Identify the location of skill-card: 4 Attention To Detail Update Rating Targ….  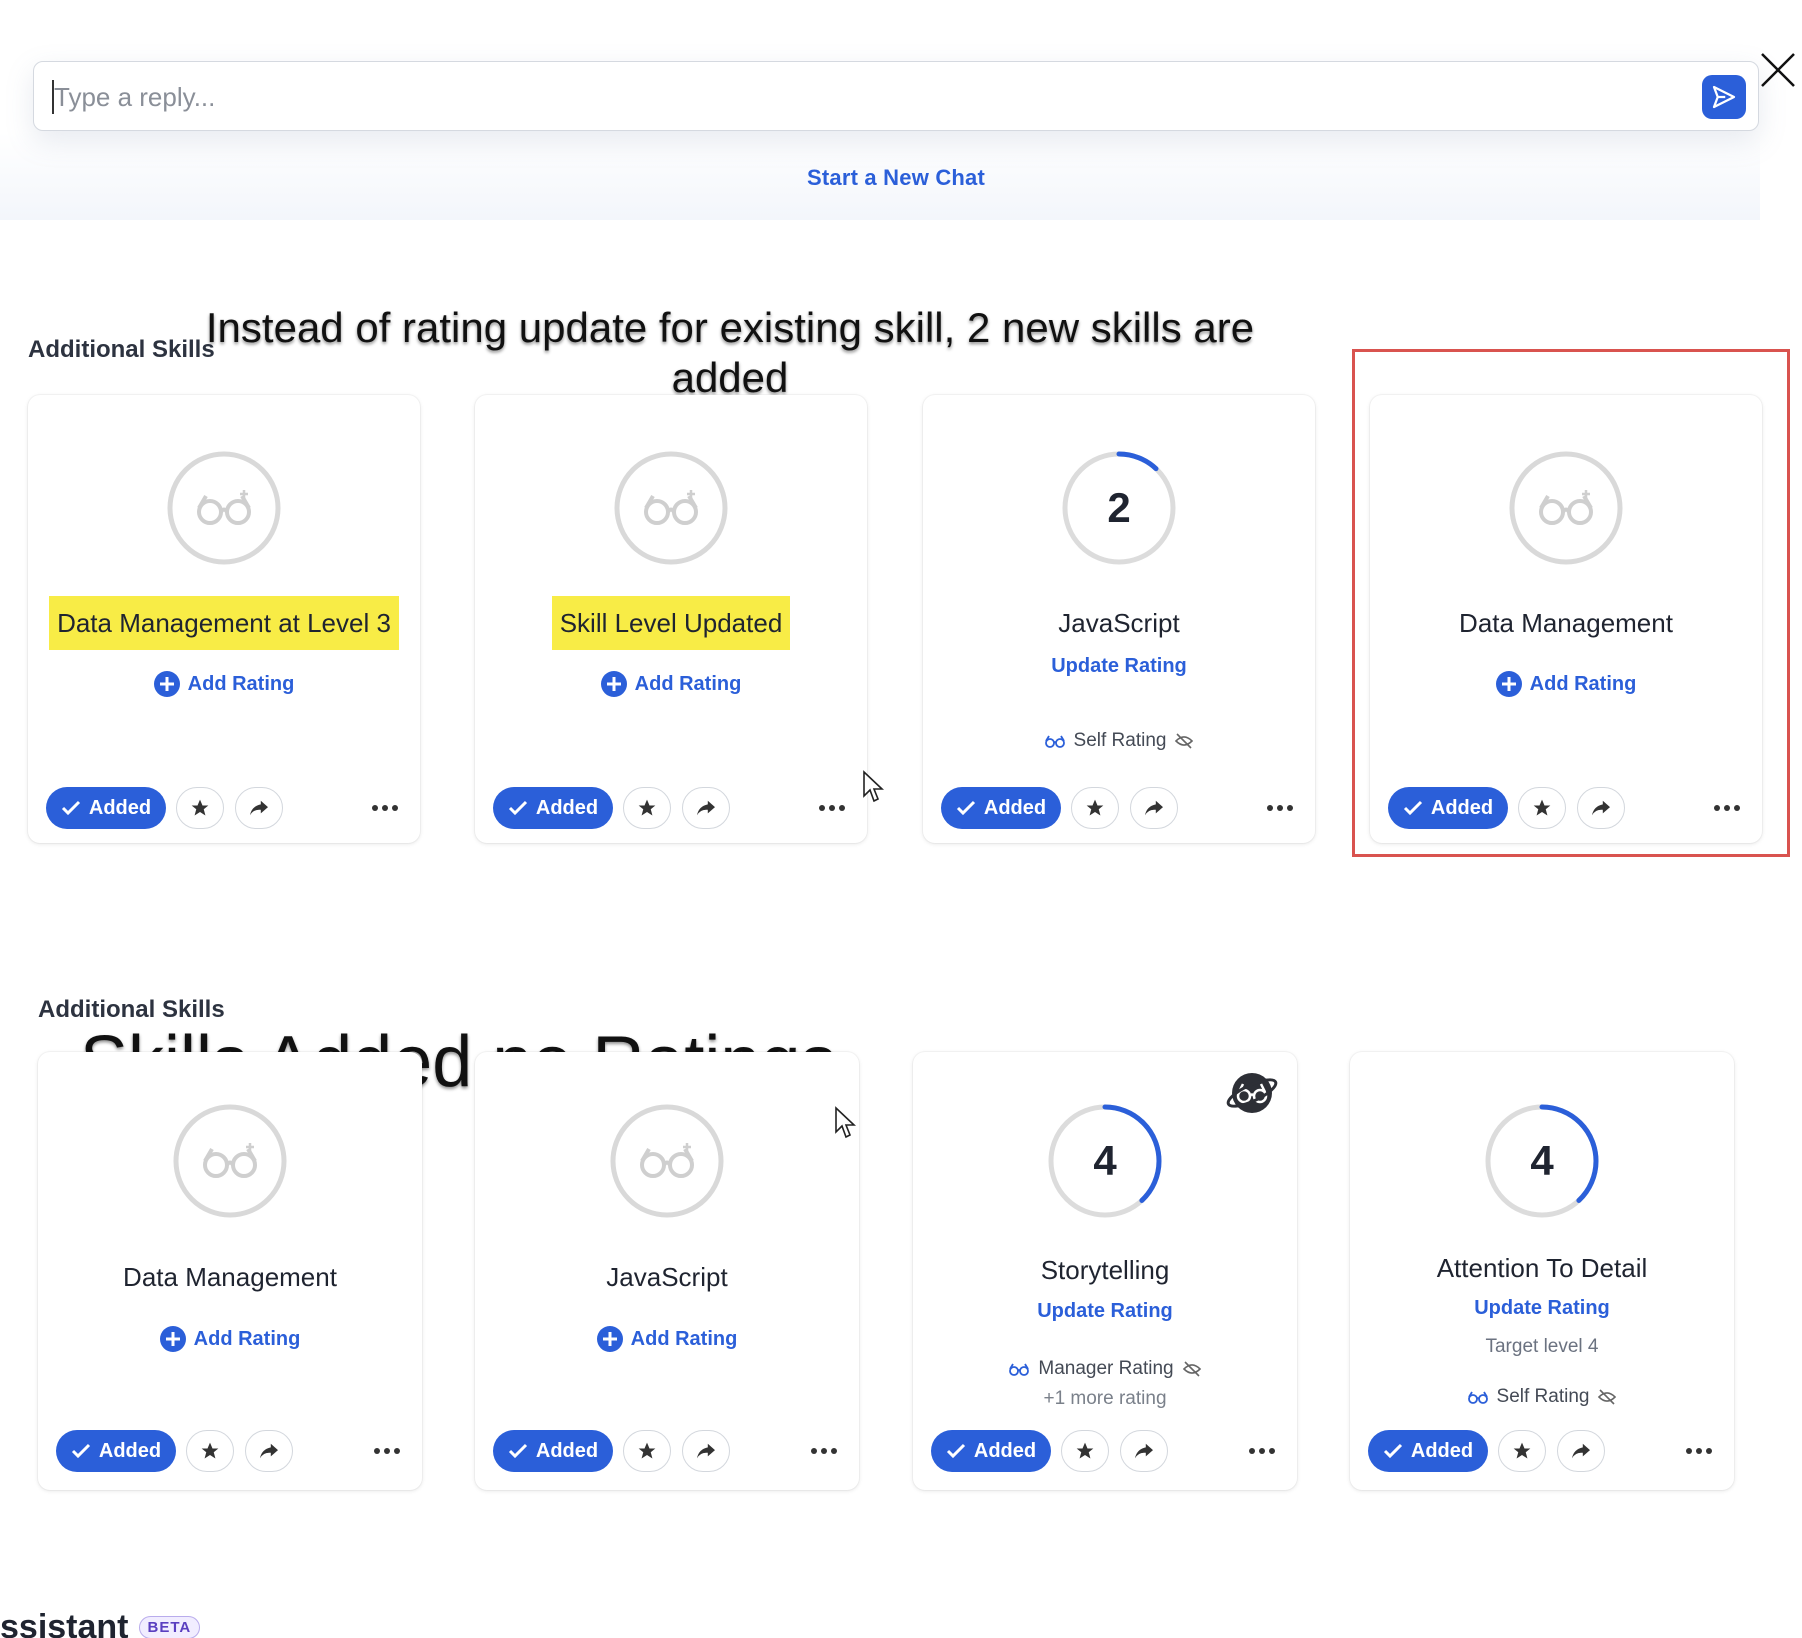
(1542, 1271).